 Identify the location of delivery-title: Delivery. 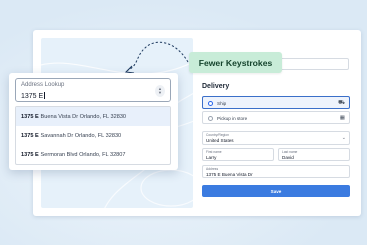
(216, 86).